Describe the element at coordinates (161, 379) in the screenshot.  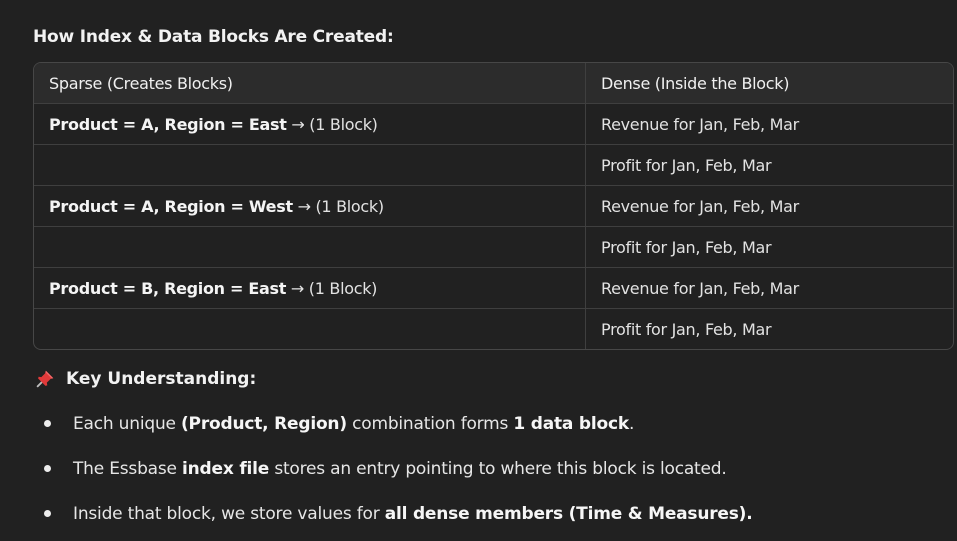
I see `key-understanding-title: Key Understanding:` at that location.